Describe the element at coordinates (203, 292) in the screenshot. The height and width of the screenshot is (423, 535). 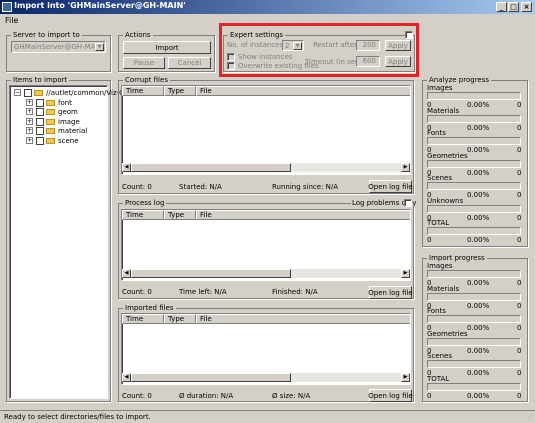
I see `process-time-left: Time left: N/A` at that location.